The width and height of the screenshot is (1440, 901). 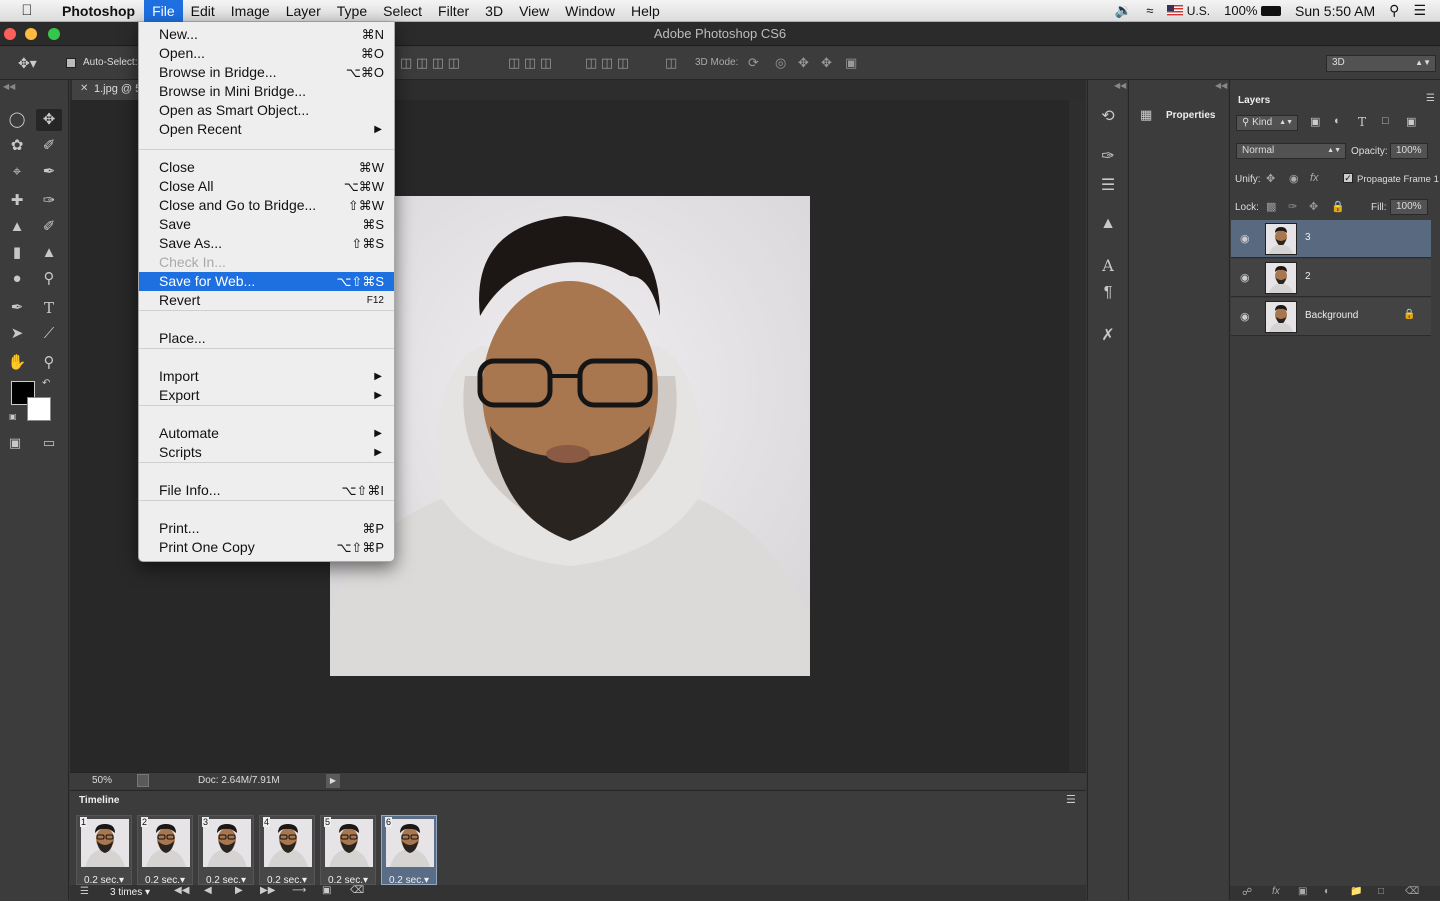 What do you see at coordinates (1331, 278) in the screenshot?
I see `layer-row: ◉ 2` at bounding box center [1331, 278].